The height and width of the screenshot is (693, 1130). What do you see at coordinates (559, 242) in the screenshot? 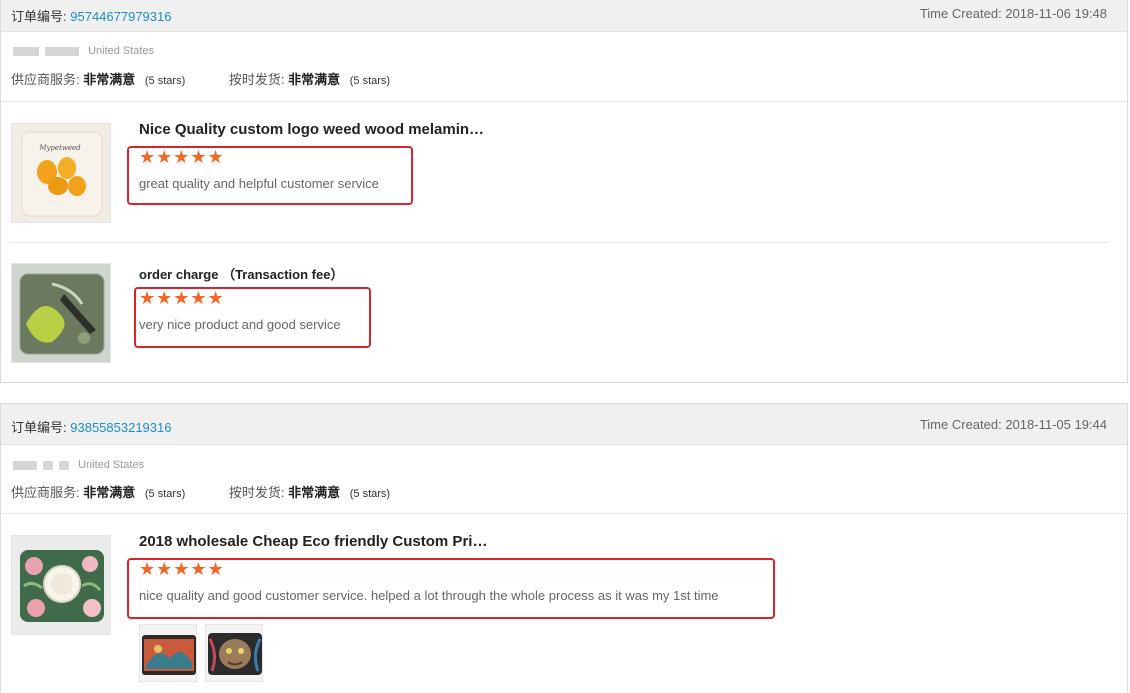
I see `item-divider` at bounding box center [559, 242].